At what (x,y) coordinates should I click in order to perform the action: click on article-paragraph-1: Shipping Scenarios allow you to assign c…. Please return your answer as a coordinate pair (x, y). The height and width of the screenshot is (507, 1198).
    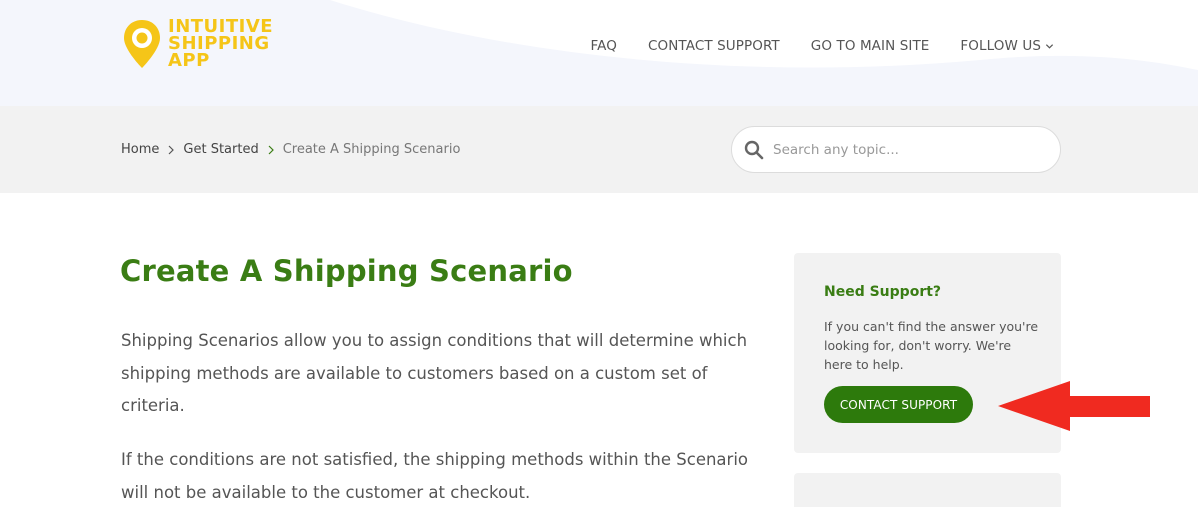
    Looking at the image, I should click on (434, 373).